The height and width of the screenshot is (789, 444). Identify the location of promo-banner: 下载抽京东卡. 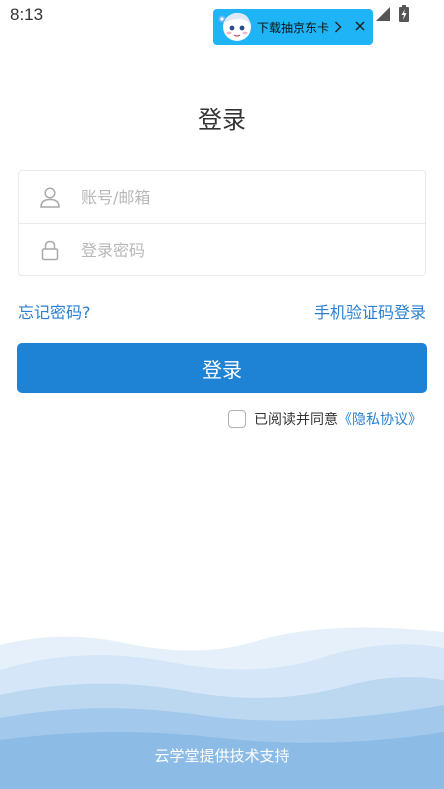
(293, 27).